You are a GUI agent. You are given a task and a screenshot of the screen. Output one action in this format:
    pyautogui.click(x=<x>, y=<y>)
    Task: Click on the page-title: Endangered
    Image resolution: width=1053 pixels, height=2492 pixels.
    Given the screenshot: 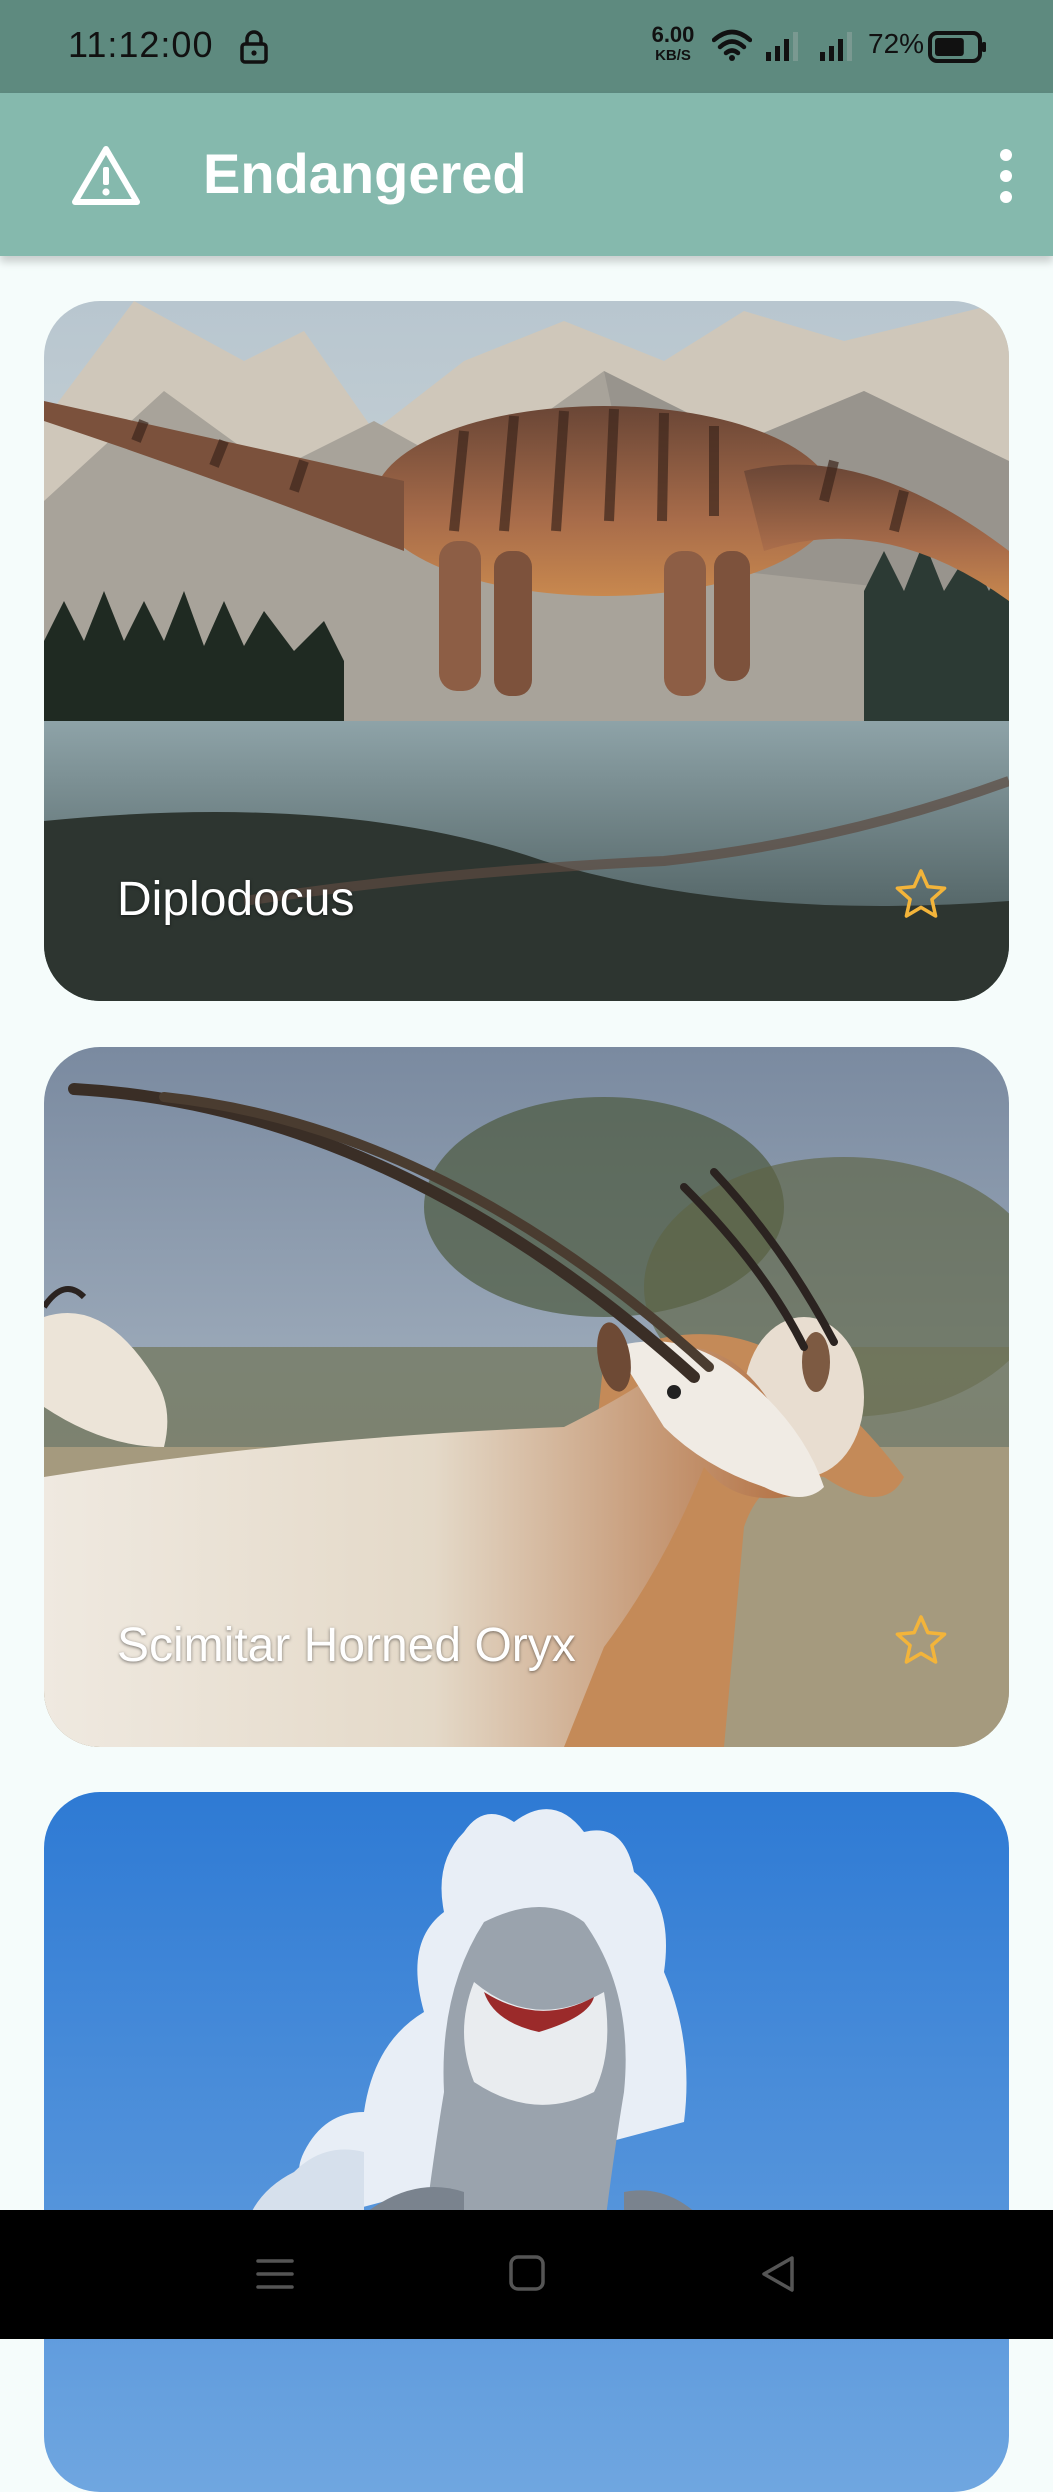 What is the action you would take?
    pyautogui.click(x=365, y=173)
    